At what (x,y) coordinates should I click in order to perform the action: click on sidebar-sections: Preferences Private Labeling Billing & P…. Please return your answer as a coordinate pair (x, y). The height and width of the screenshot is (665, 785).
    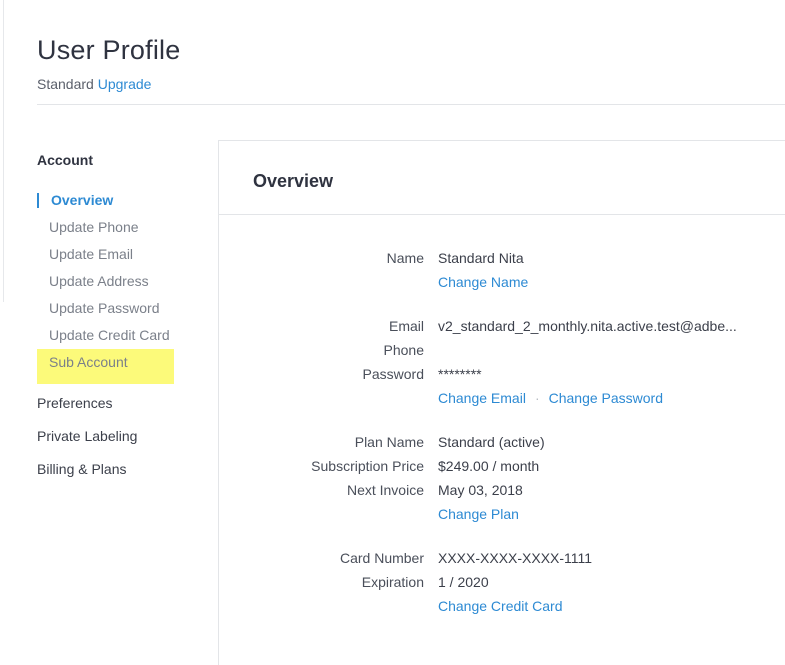
    Looking at the image, I should click on (122, 436).